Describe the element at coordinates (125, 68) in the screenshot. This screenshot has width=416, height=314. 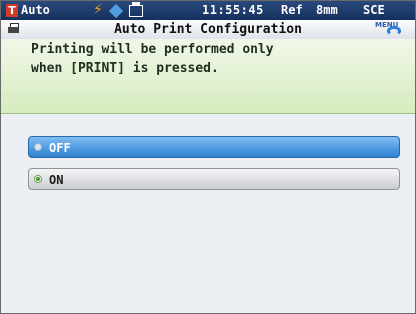
I see `message-line-2: when [PRINT] is pressed.` at that location.